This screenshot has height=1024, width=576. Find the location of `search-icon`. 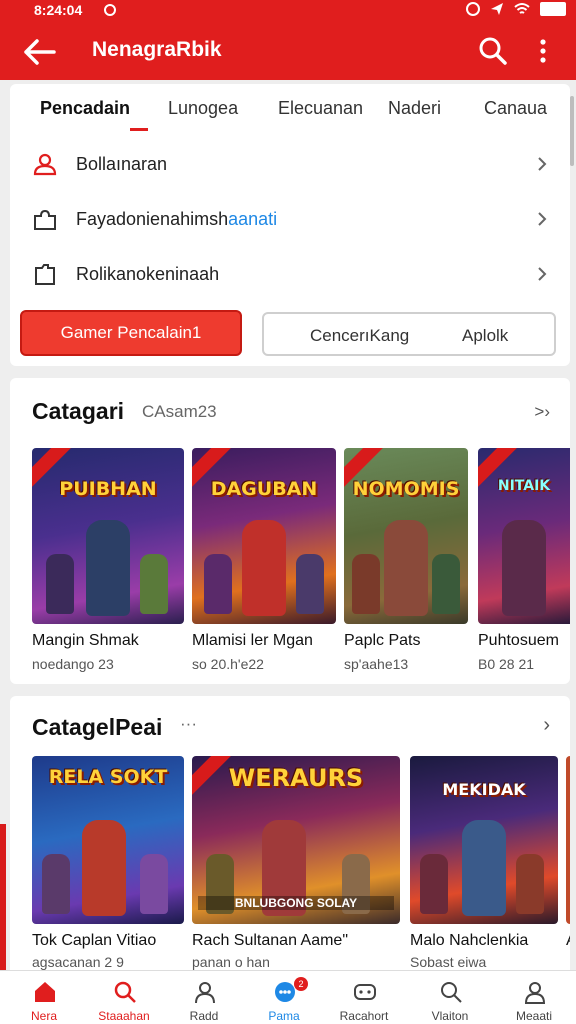

search-icon is located at coordinates (125, 992).